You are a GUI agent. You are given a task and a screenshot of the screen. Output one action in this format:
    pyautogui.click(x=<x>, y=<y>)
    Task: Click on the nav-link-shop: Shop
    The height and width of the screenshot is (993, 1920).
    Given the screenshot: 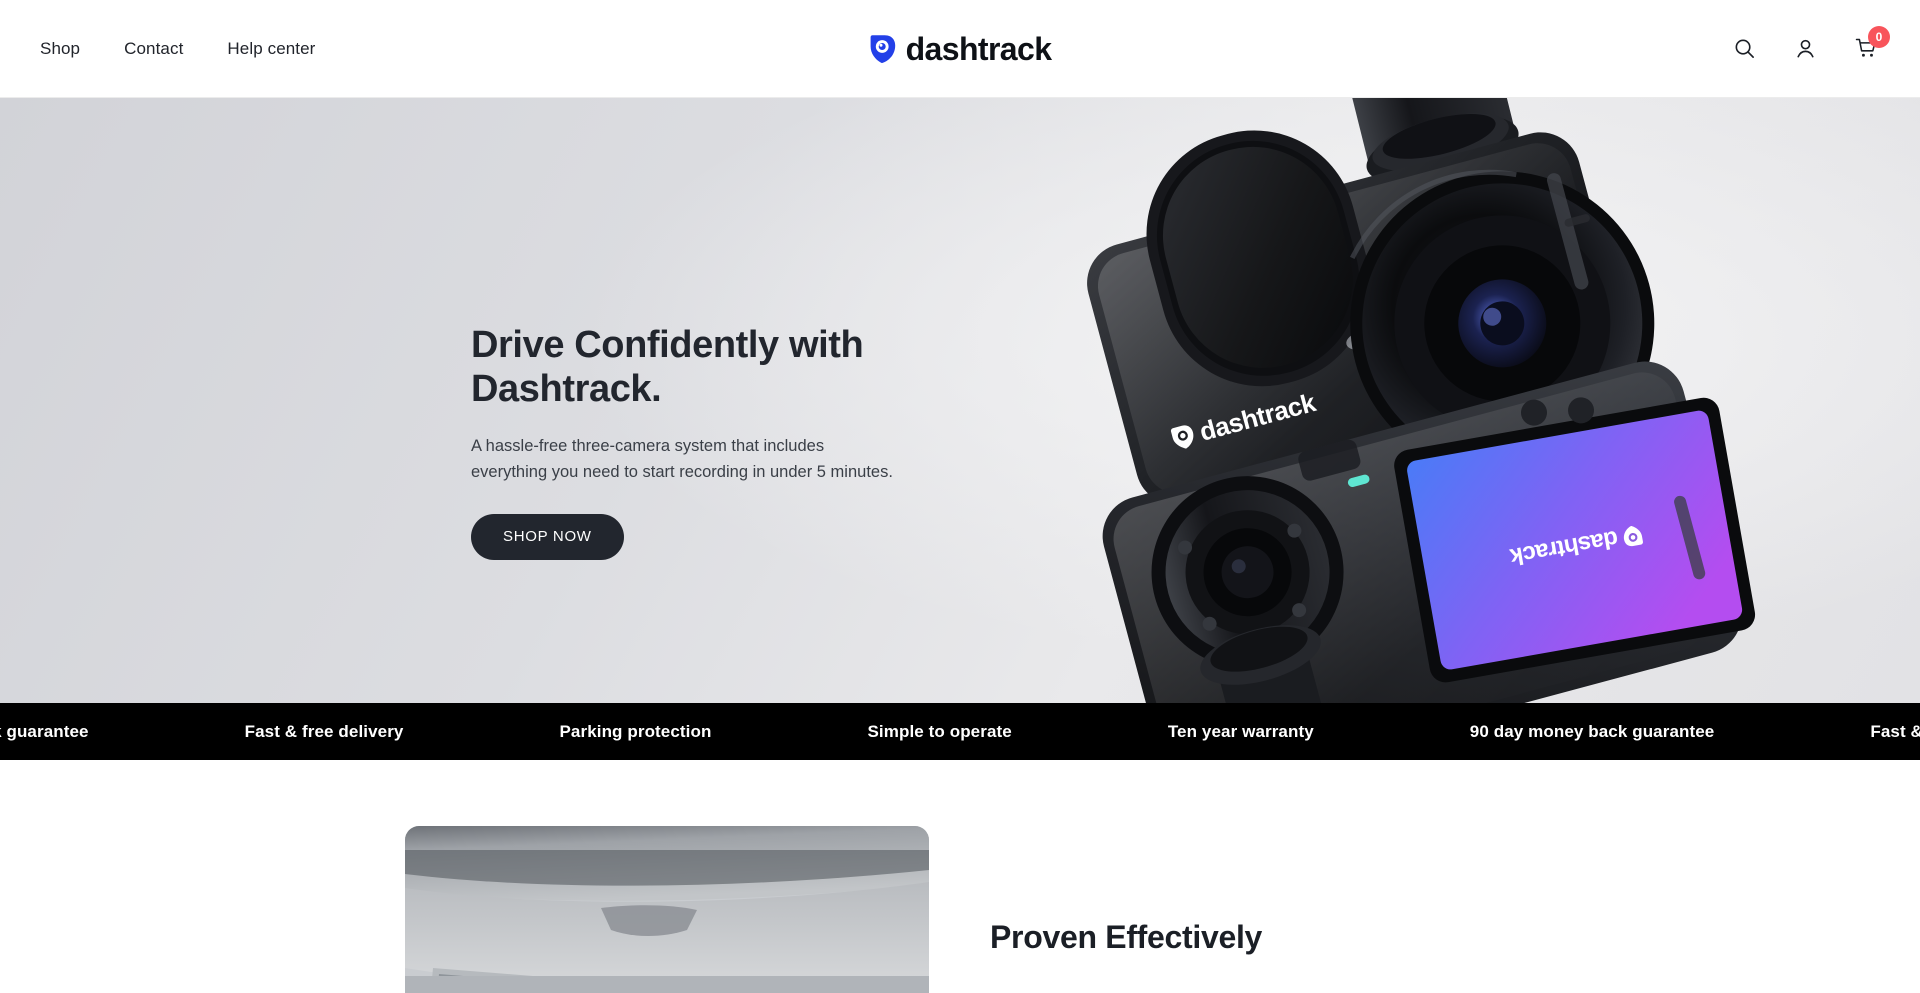 What is the action you would take?
    pyautogui.click(x=60, y=49)
    